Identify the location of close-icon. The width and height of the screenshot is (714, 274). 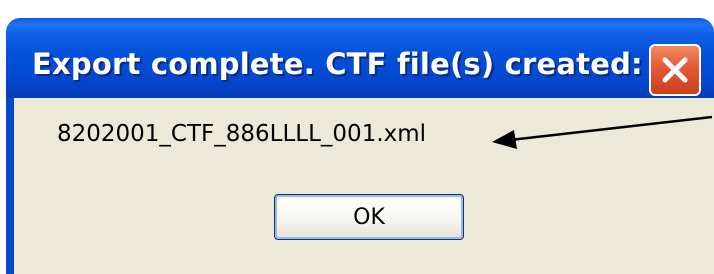
(675, 70).